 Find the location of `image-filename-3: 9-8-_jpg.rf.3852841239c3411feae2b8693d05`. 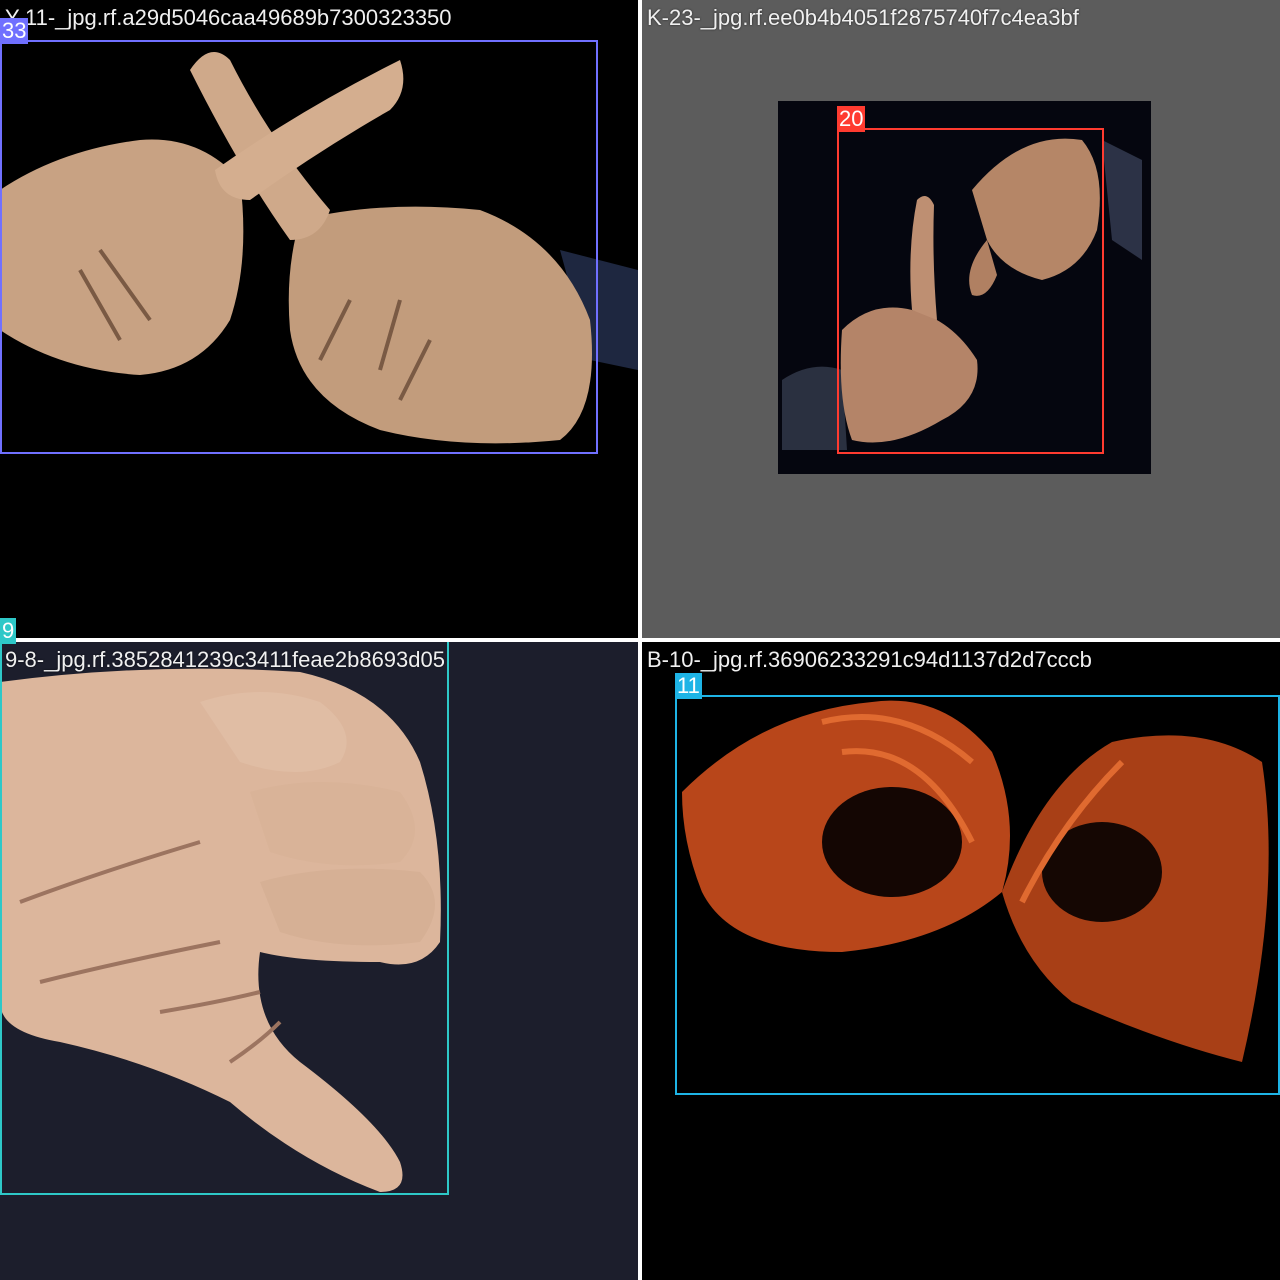

image-filename-3: 9-8-_jpg.rf.3852841239c3411feae2b8693d05 is located at coordinates (225, 659).